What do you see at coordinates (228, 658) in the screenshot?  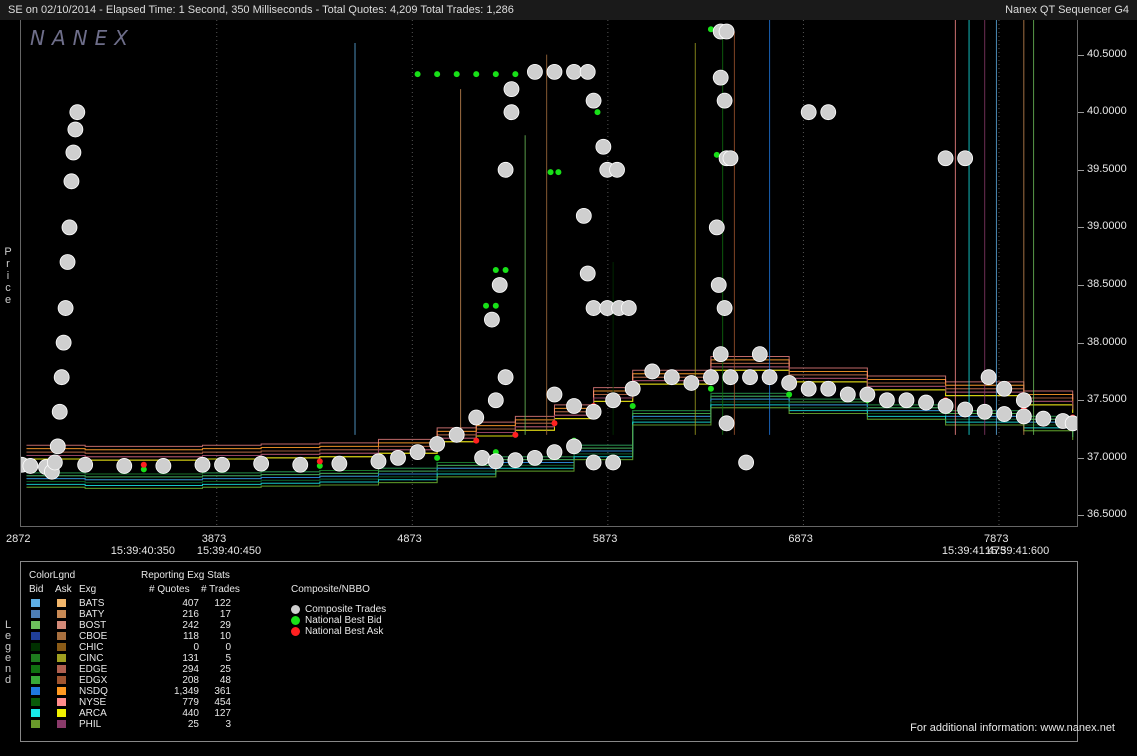 I see `trade-count: 5` at bounding box center [228, 658].